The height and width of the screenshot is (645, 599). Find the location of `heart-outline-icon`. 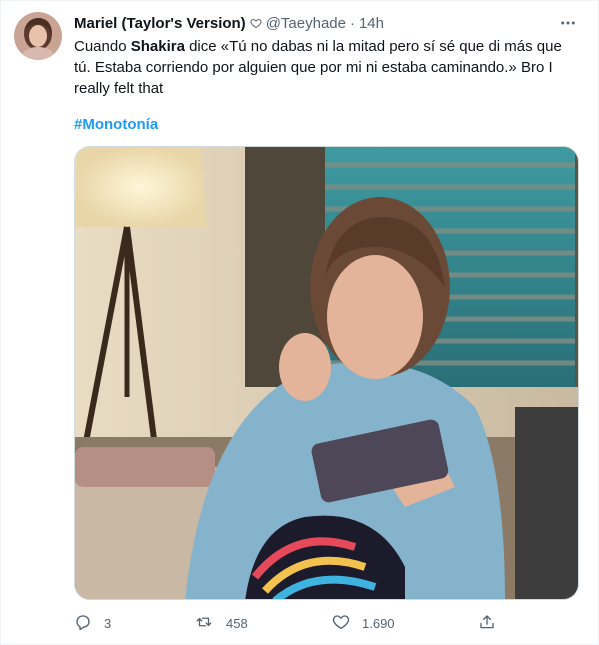

heart-outline-icon is located at coordinates (256, 23).